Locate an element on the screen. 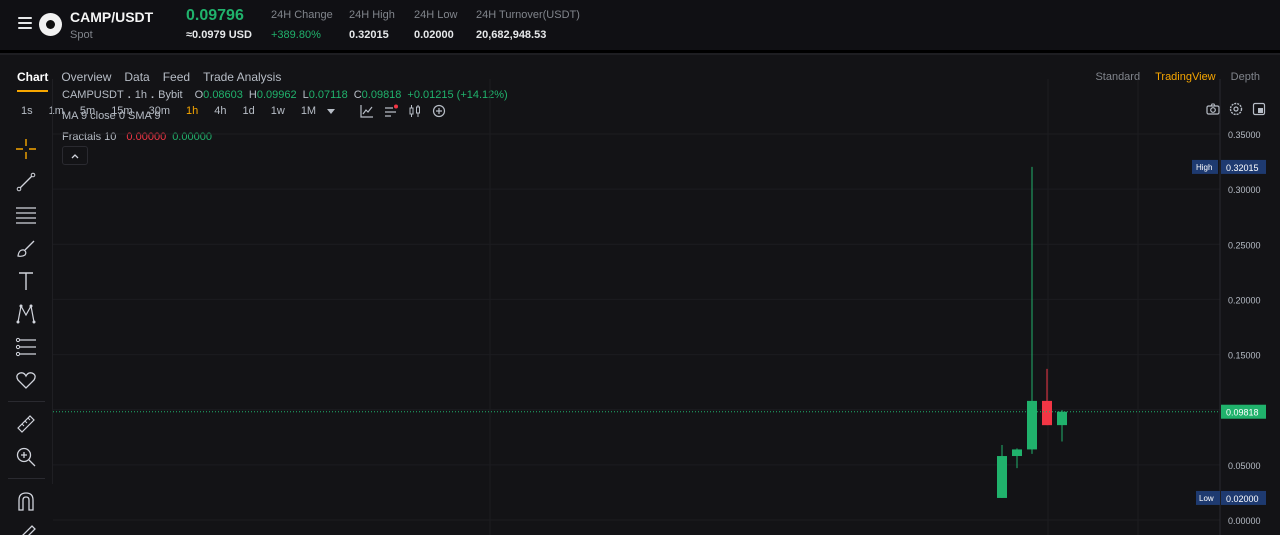 The width and height of the screenshot is (1280, 535). trend-line-icon is located at coordinates (26, 182).